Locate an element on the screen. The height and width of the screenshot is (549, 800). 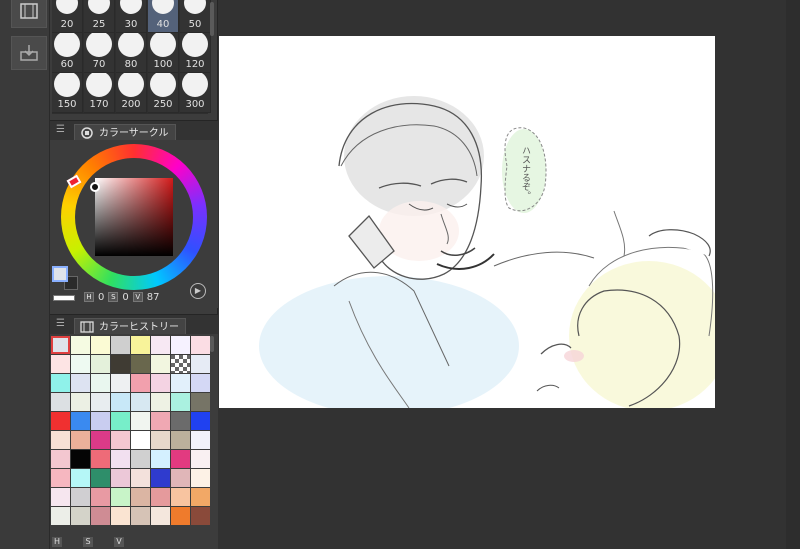
brush-size-cell: 200 is located at coordinates (131, 93).